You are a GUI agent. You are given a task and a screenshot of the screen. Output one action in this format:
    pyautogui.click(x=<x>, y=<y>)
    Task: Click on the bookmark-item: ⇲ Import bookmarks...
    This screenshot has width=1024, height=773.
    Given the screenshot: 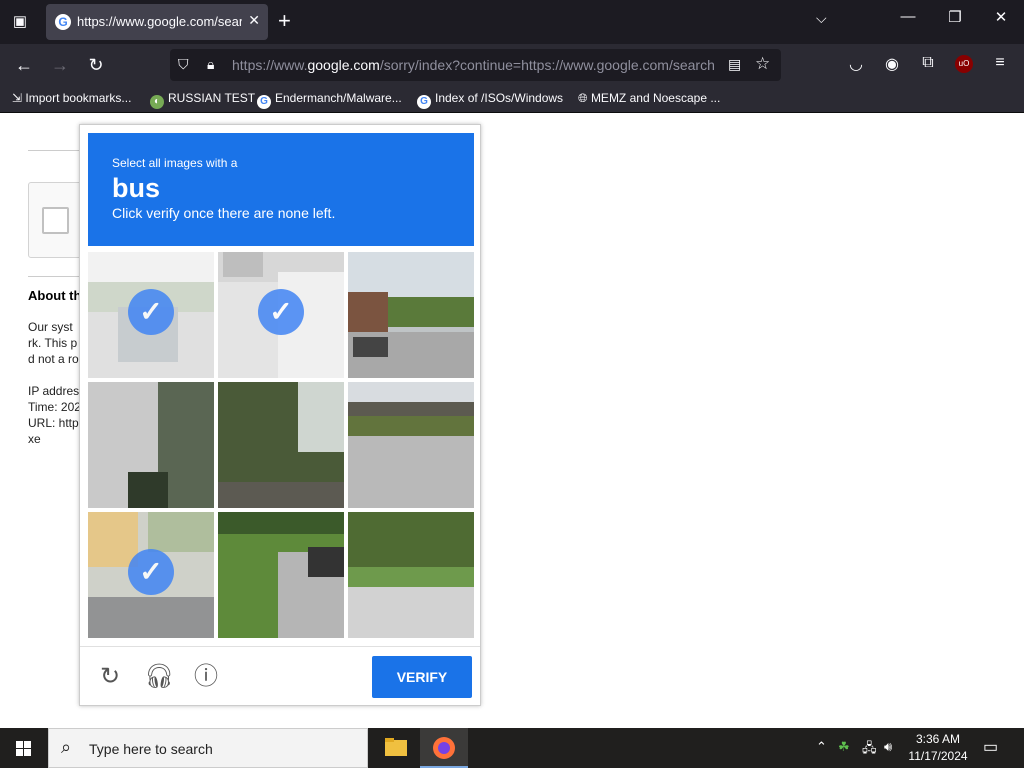 What is the action you would take?
    pyautogui.click(x=71, y=98)
    